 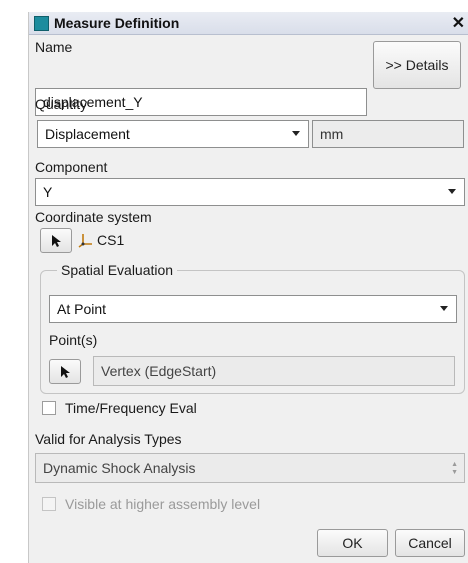 What do you see at coordinates (71, 167) in the screenshot?
I see `component-label: Component` at bounding box center [71, 167].